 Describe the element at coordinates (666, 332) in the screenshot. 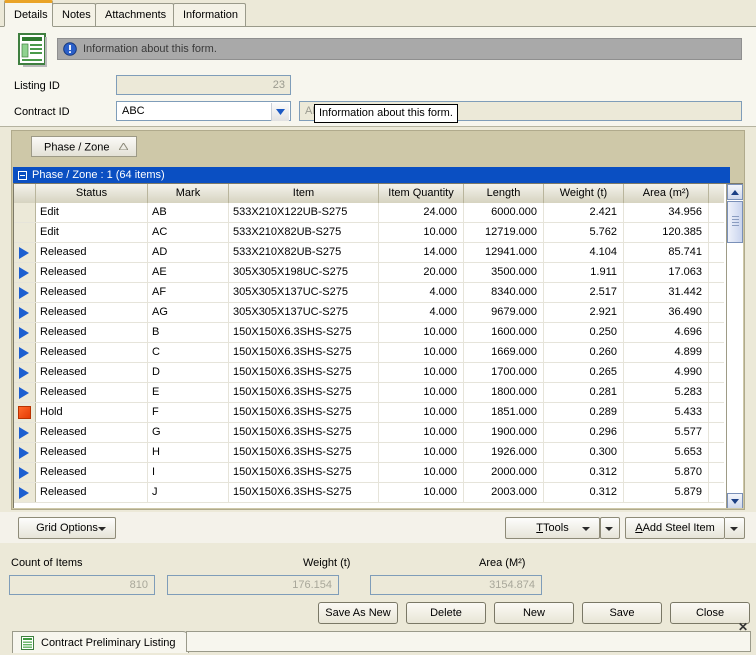

I see `cell-area: 4.696` at that location.